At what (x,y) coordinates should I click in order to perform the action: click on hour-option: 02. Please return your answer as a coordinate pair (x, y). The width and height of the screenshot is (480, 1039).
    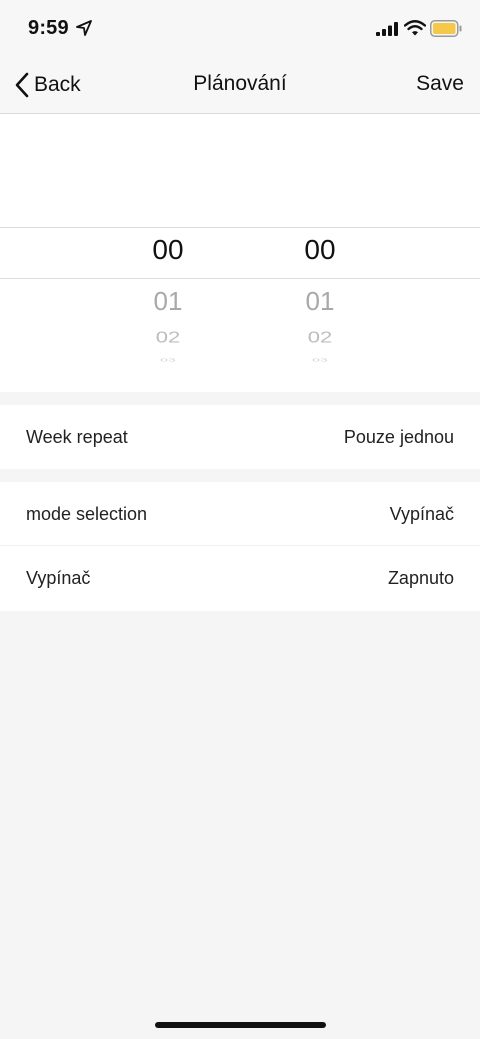
    Looking at the image, I should click on (168, 337).